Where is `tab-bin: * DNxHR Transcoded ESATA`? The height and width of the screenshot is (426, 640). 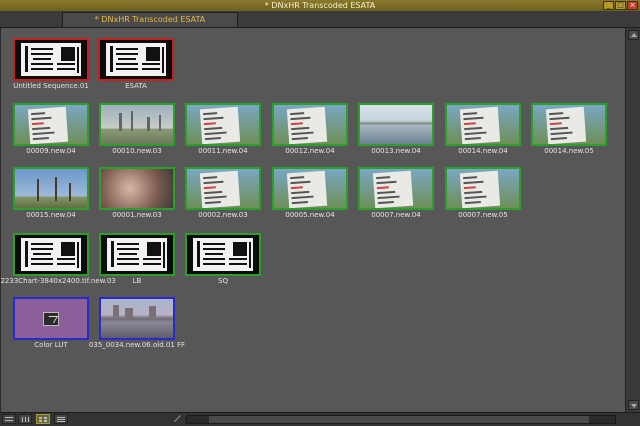
tab-bin: * DNxHR Transcoded ESATA is located at coordinates (150, 19).